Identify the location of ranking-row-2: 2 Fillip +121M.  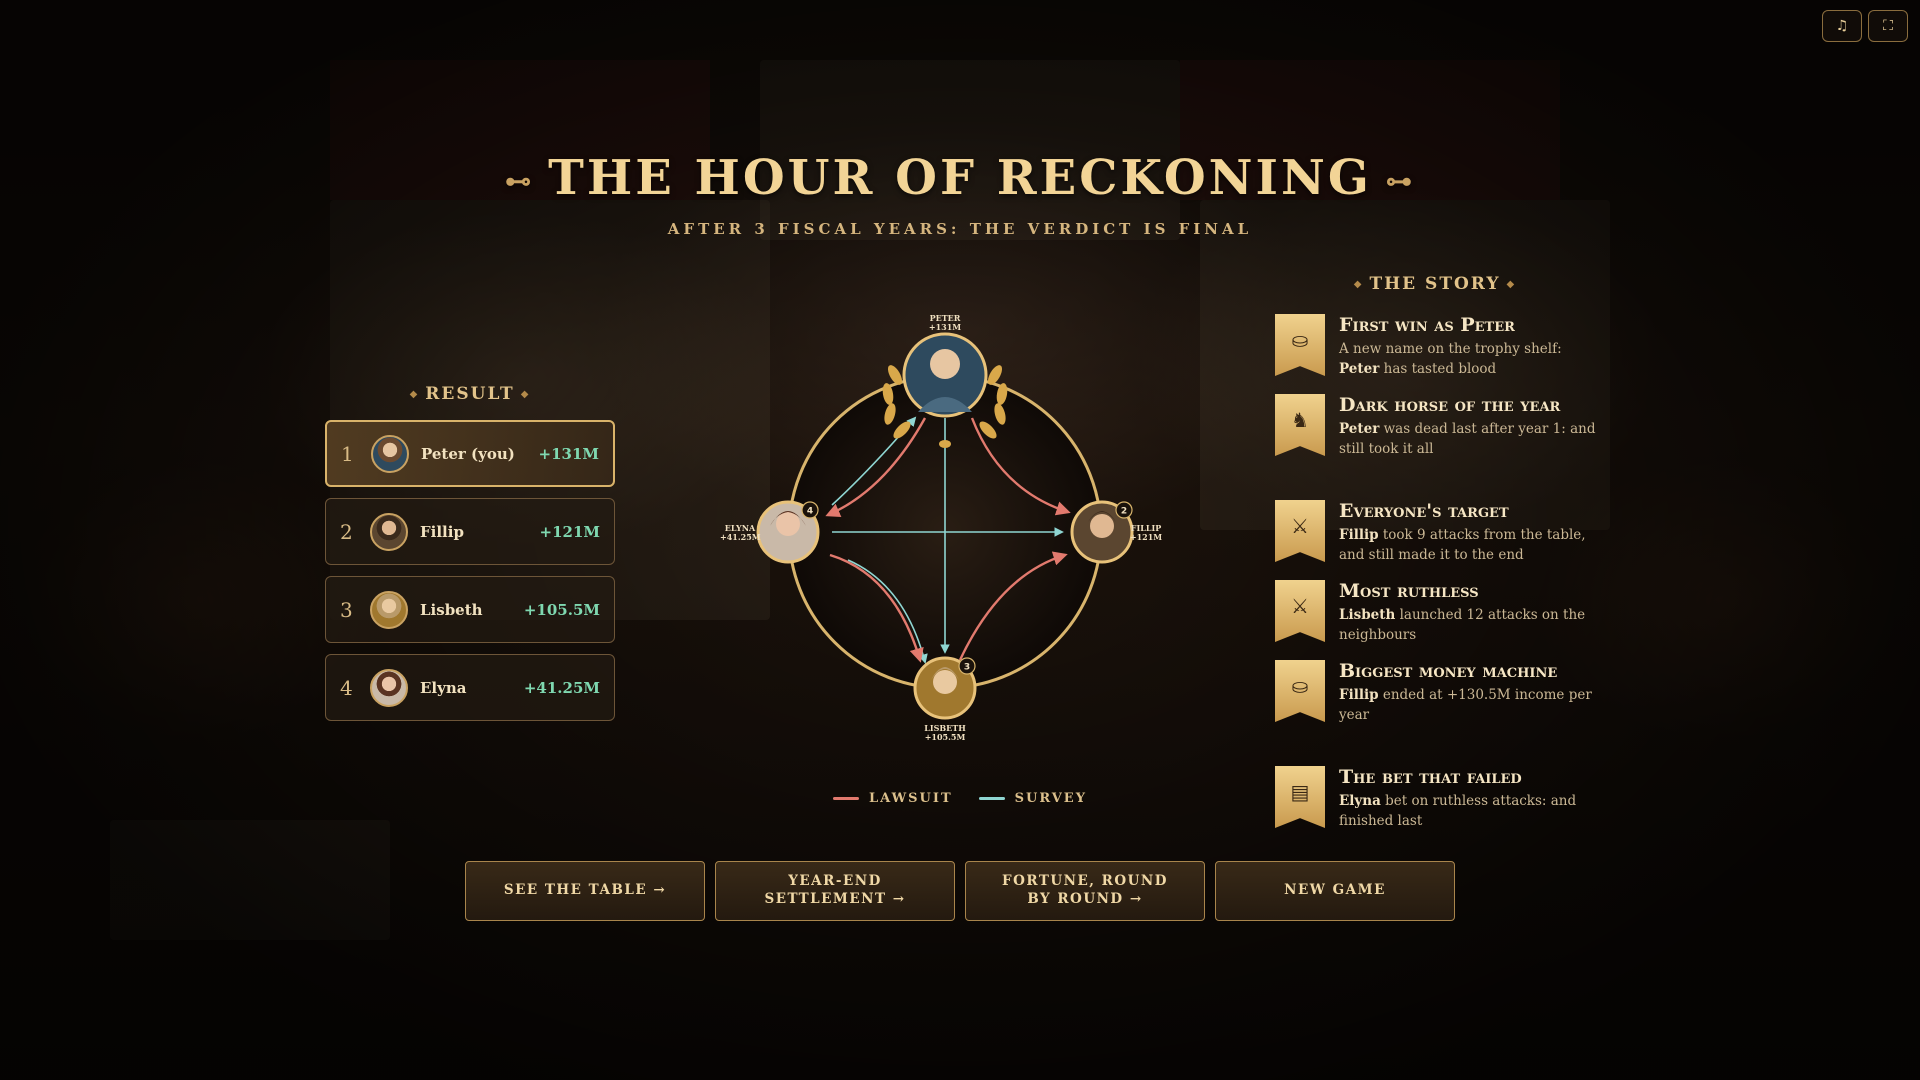
(470, 531).